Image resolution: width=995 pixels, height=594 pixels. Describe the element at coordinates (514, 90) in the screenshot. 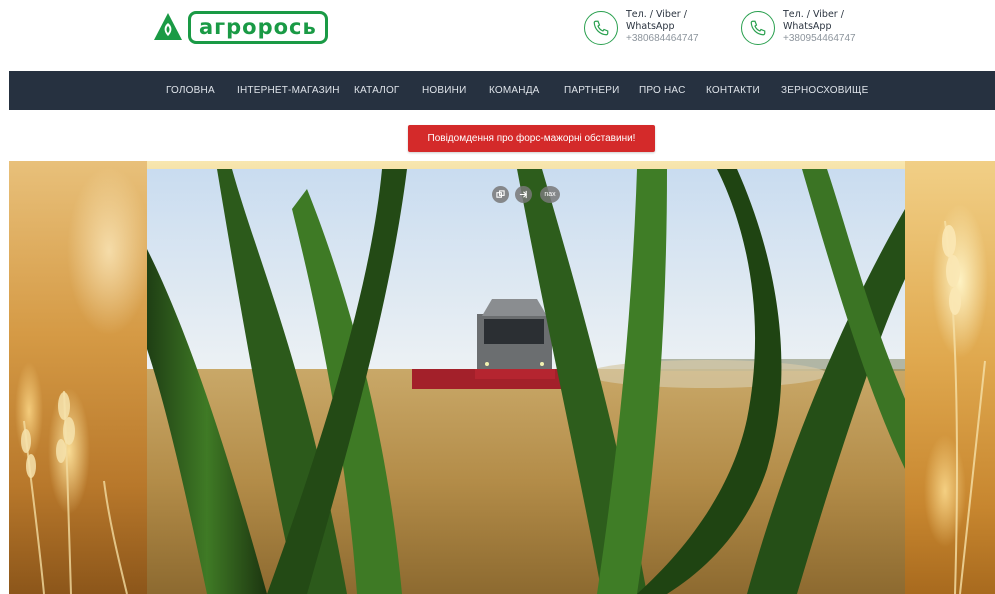

I see `nav-item-team: КОМАНДА` at that location.